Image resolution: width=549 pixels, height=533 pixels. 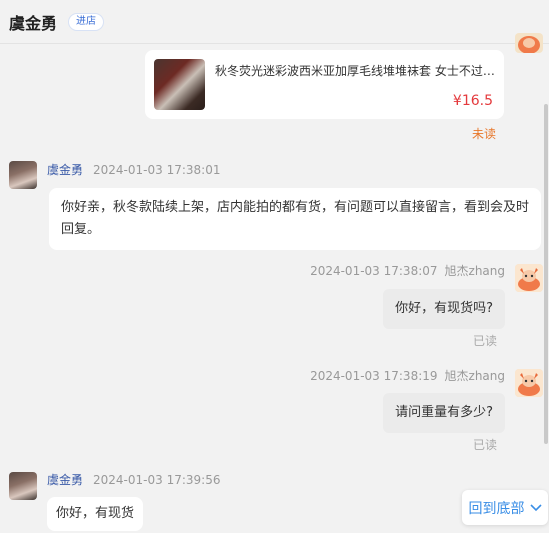 What do you see at coordinates (535, 507) in the screenshot?
I see `chevron-down-icon` at bounding box center [535, 507].